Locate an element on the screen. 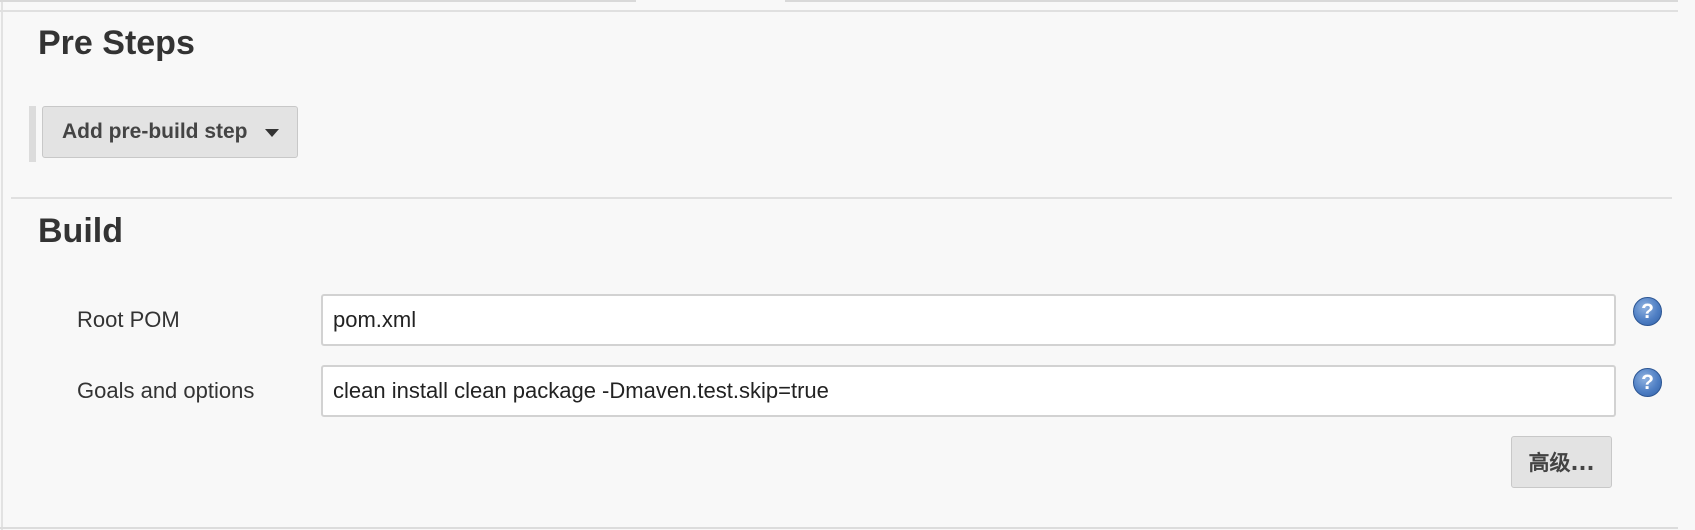 This screenshot has width=1695, height=530. section-bottom-divider is located at coordinates (839, 528).